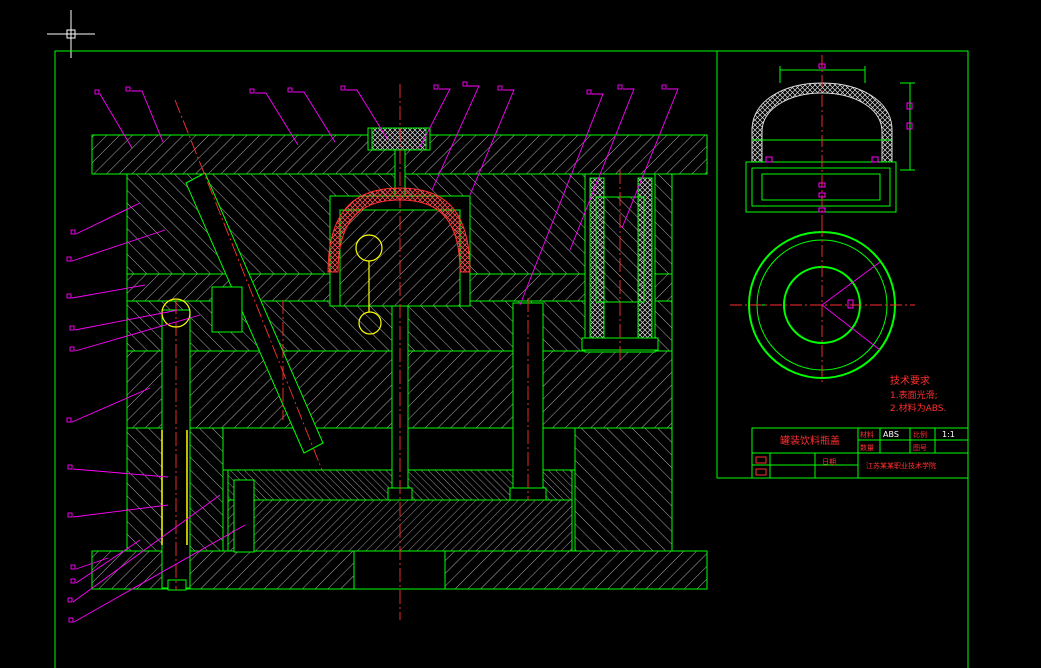 Image resolution: width=1041 pixels, height=668 pixels. Describe the element at coordinates (918, 408) in the screenshot. I see `tech-req-item2: 2.材料为ABS.` at that location.